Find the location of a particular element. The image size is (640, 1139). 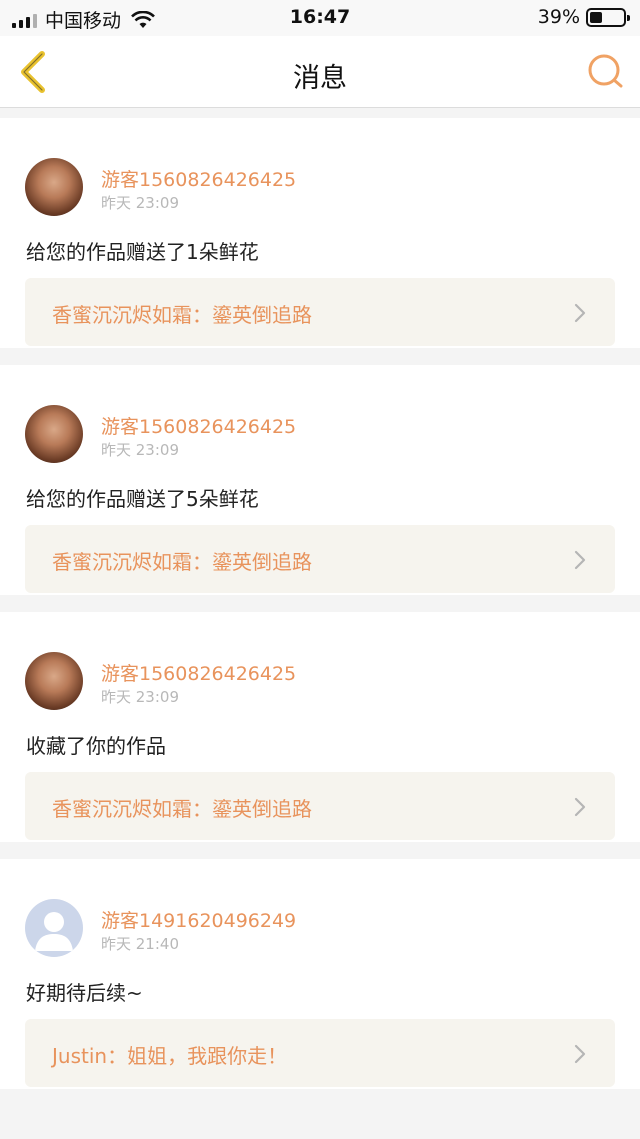

default-avatar-icon is located at coordinates (54, 931).